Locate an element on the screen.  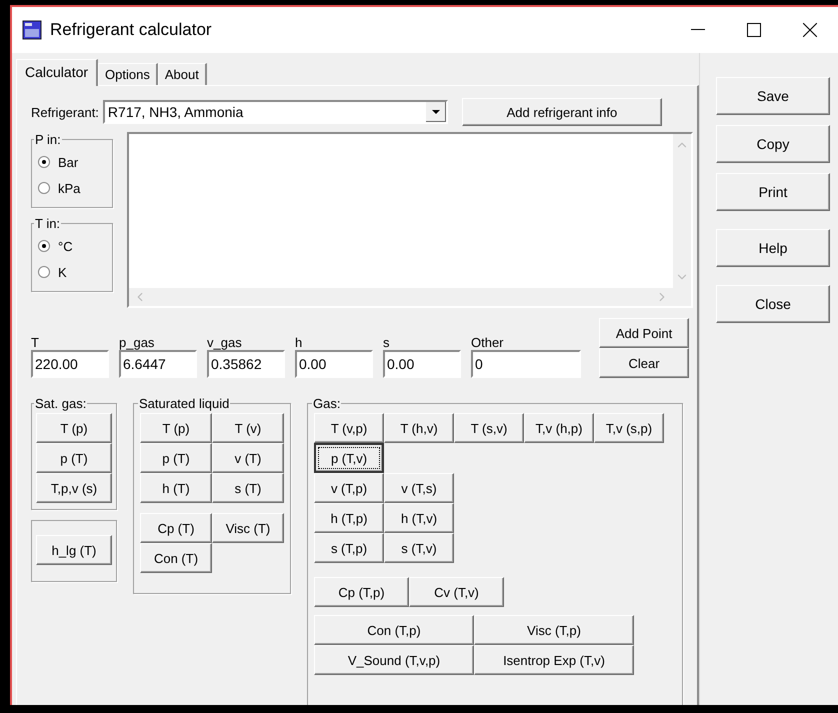
clear-button: Clear is located at coordinates (644, 363).